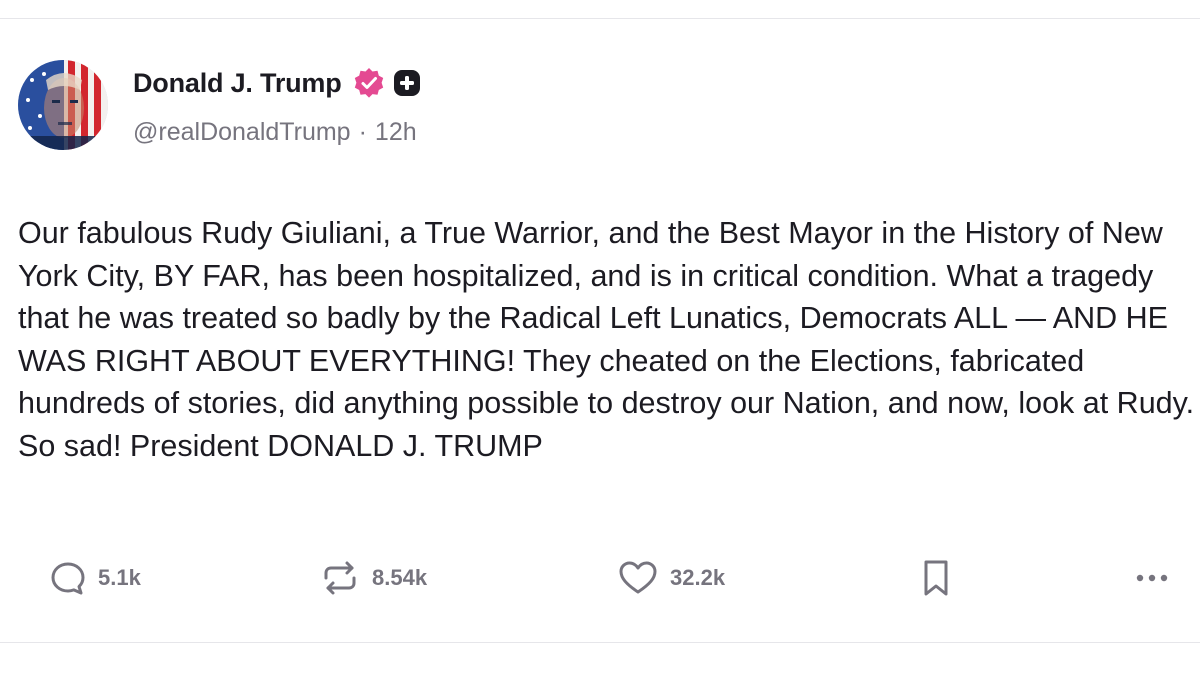 This screenshot has width=1200, height=675. I want to click on reply-count: 5.1k, so click(119, 577).